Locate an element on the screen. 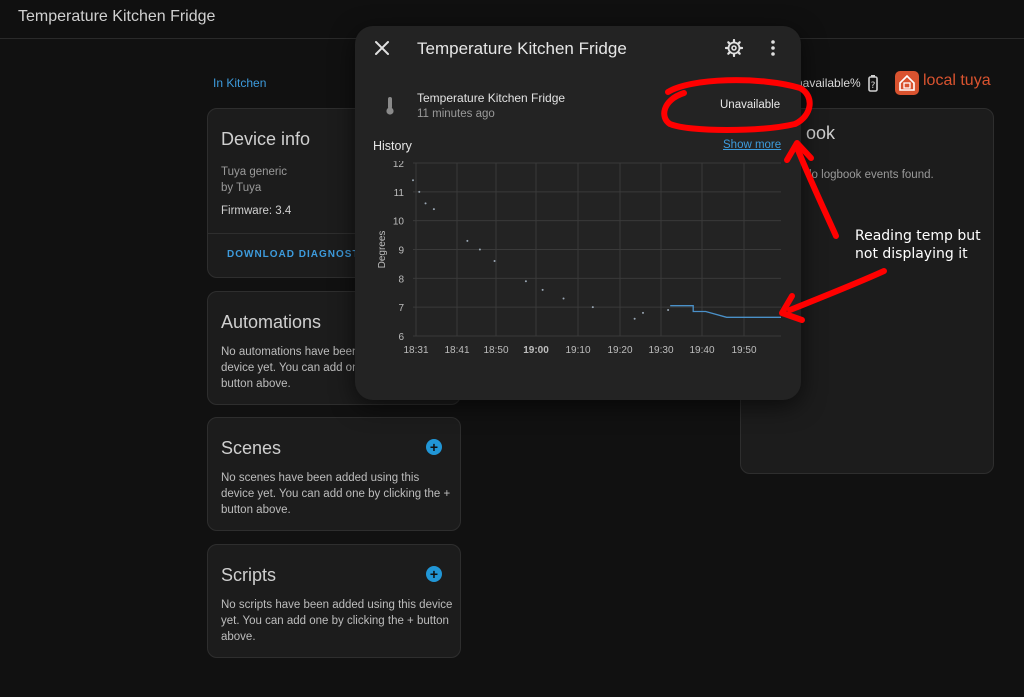  close-icon is located at coordinates (382, 48).